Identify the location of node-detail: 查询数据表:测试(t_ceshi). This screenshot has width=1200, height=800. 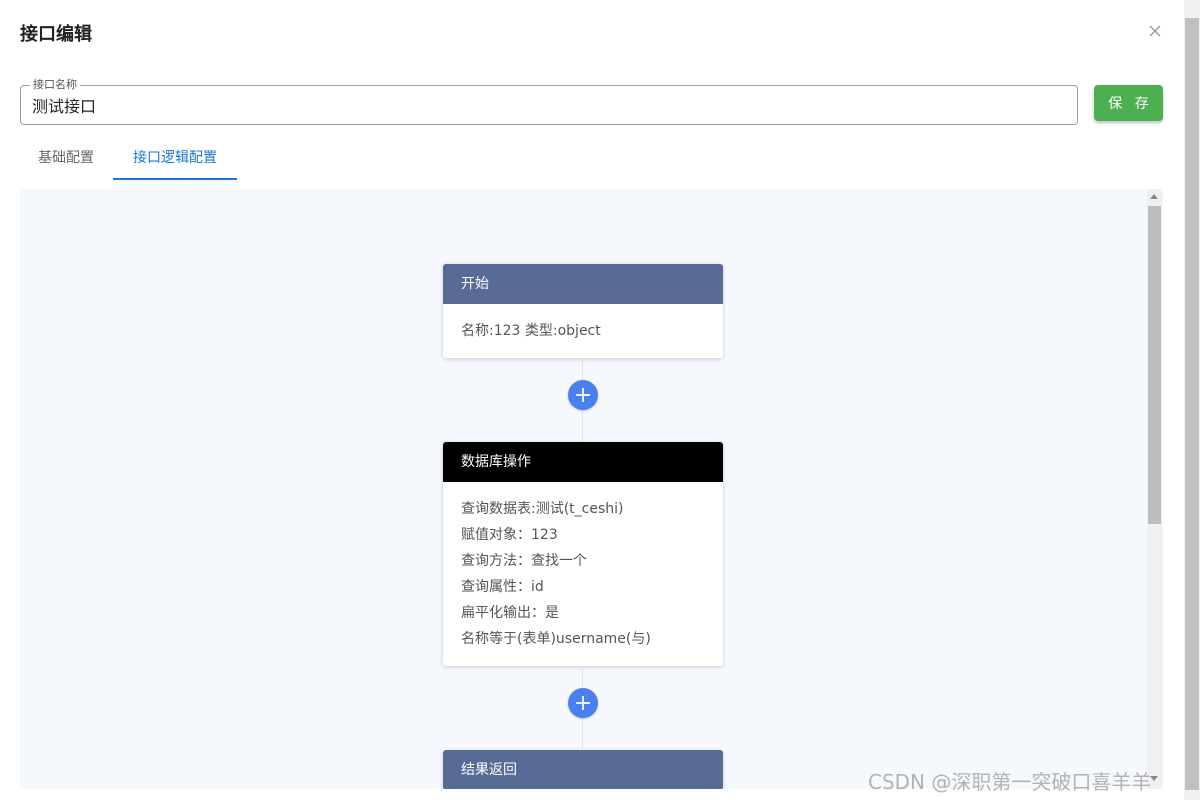
(542, 509).